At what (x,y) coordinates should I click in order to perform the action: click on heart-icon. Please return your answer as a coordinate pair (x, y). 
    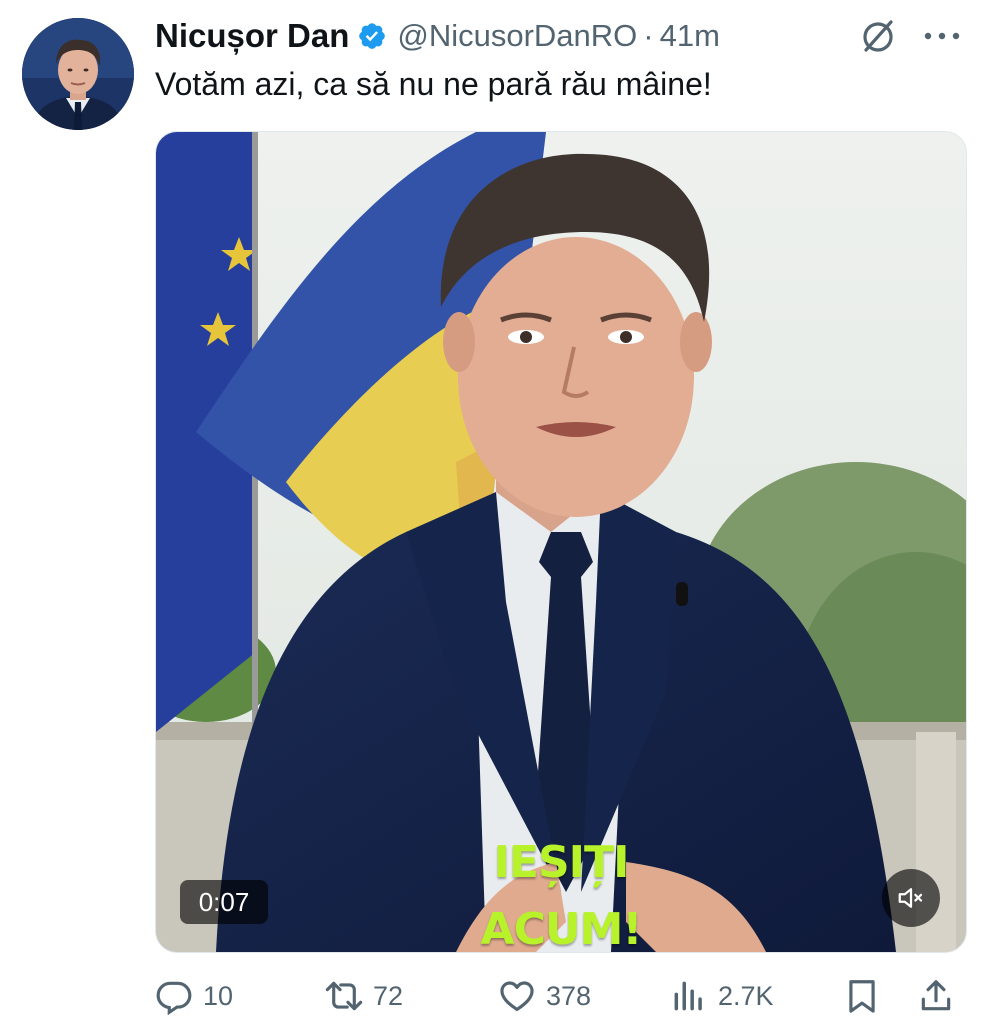
    Looking at the image, I should click on (517, 996).